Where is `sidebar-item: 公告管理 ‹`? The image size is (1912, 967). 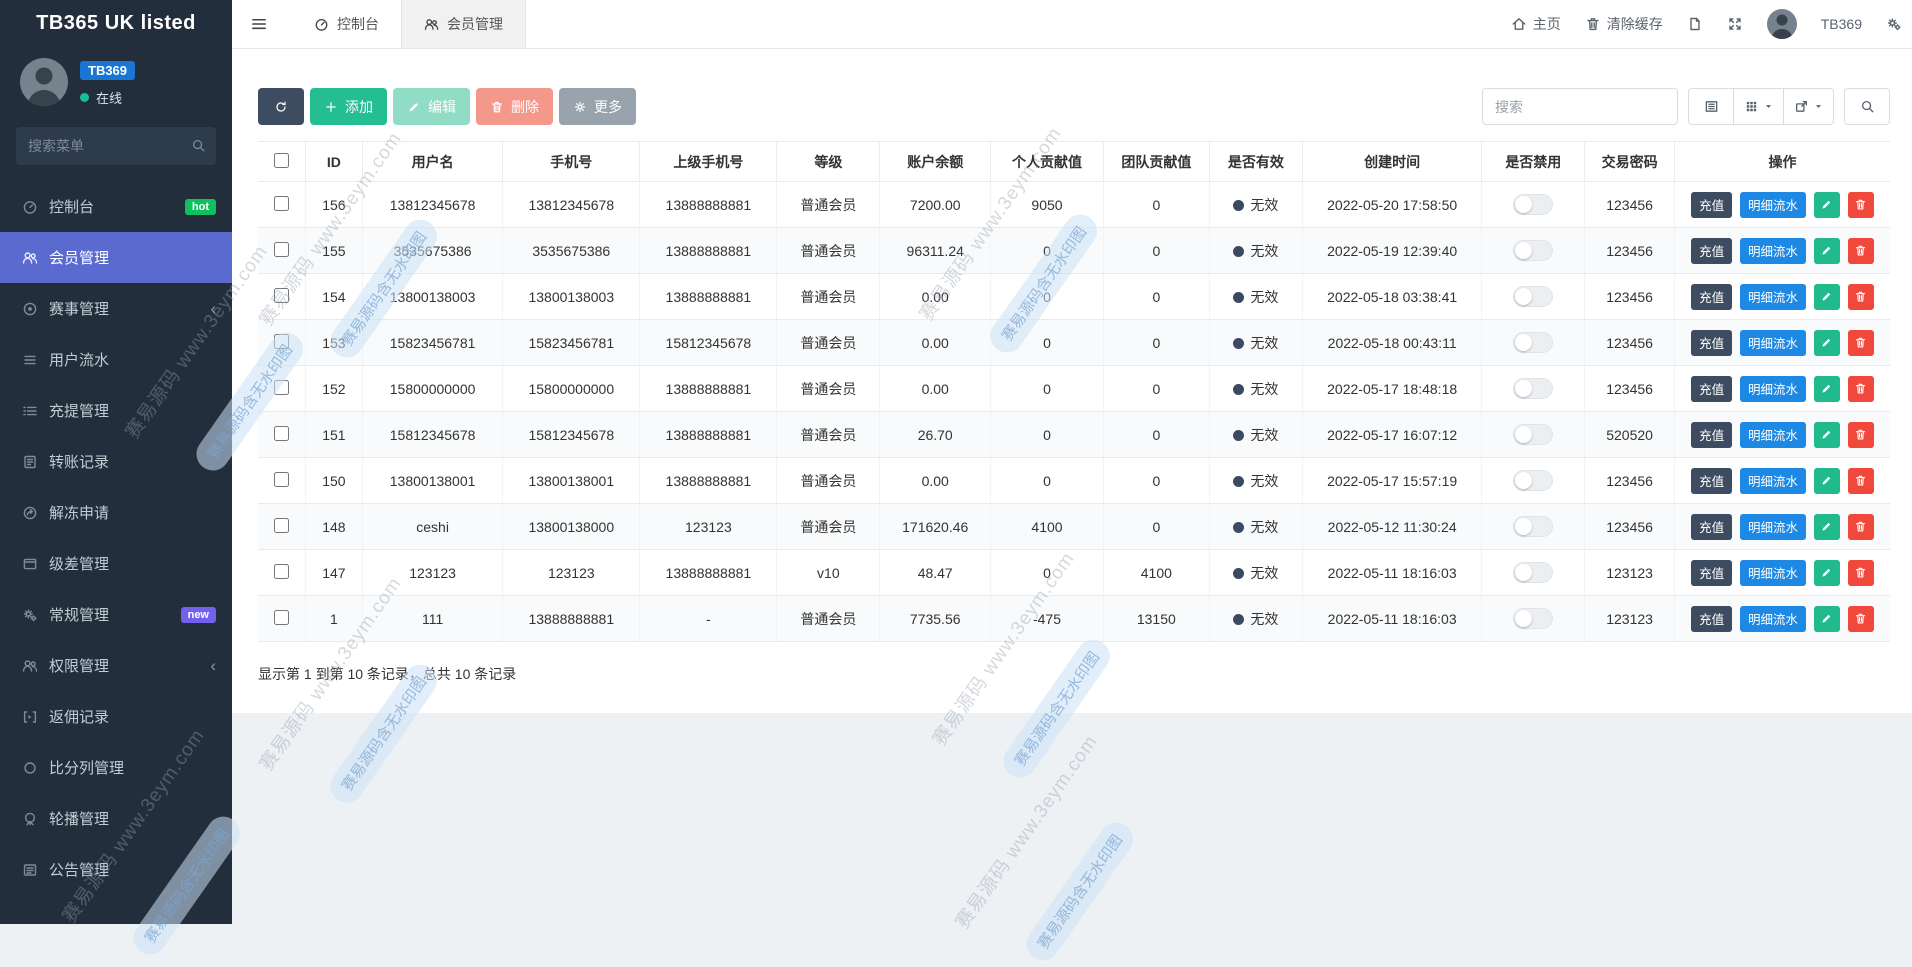 sidebar-item: 公告管理 ‹ is located at coordinates (116, 869).